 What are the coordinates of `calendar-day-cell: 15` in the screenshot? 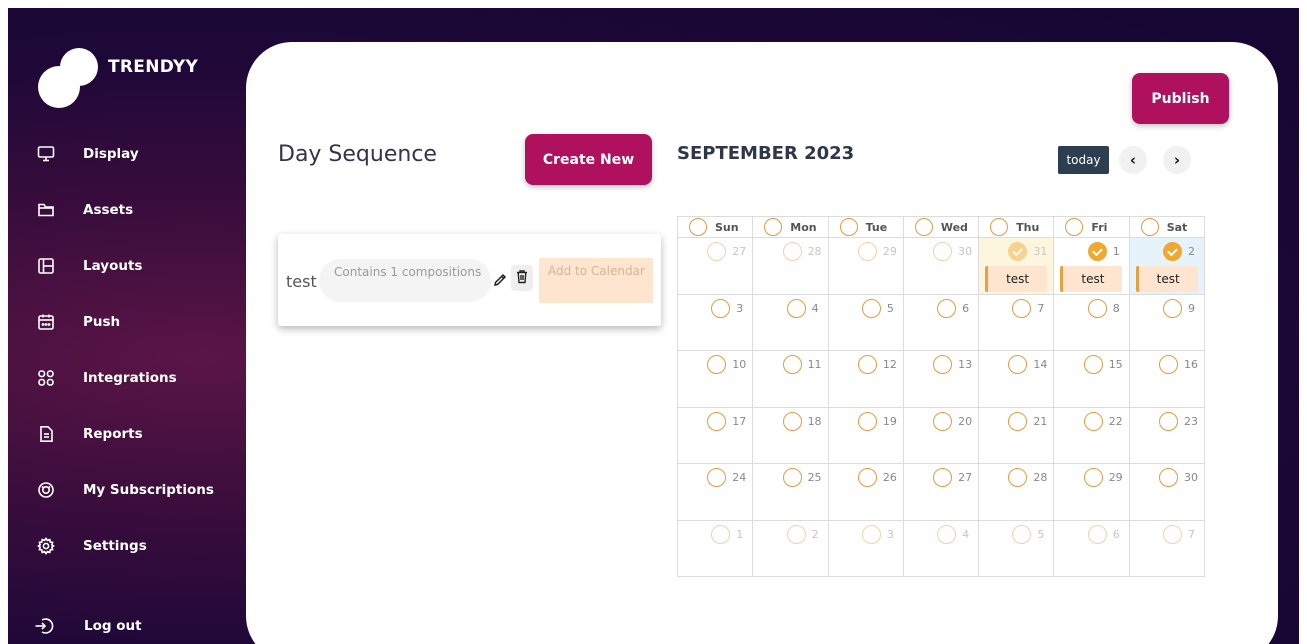 It's located at (1092, 379).